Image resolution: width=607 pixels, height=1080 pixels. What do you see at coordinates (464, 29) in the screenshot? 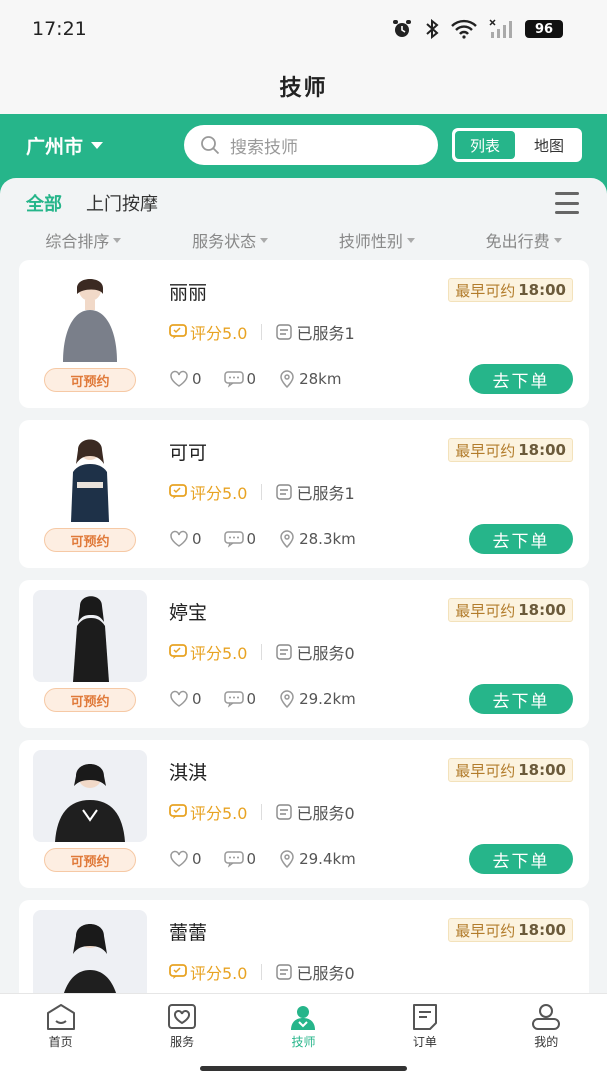
I see `wifi-icon` at bounding box center [464, 29].